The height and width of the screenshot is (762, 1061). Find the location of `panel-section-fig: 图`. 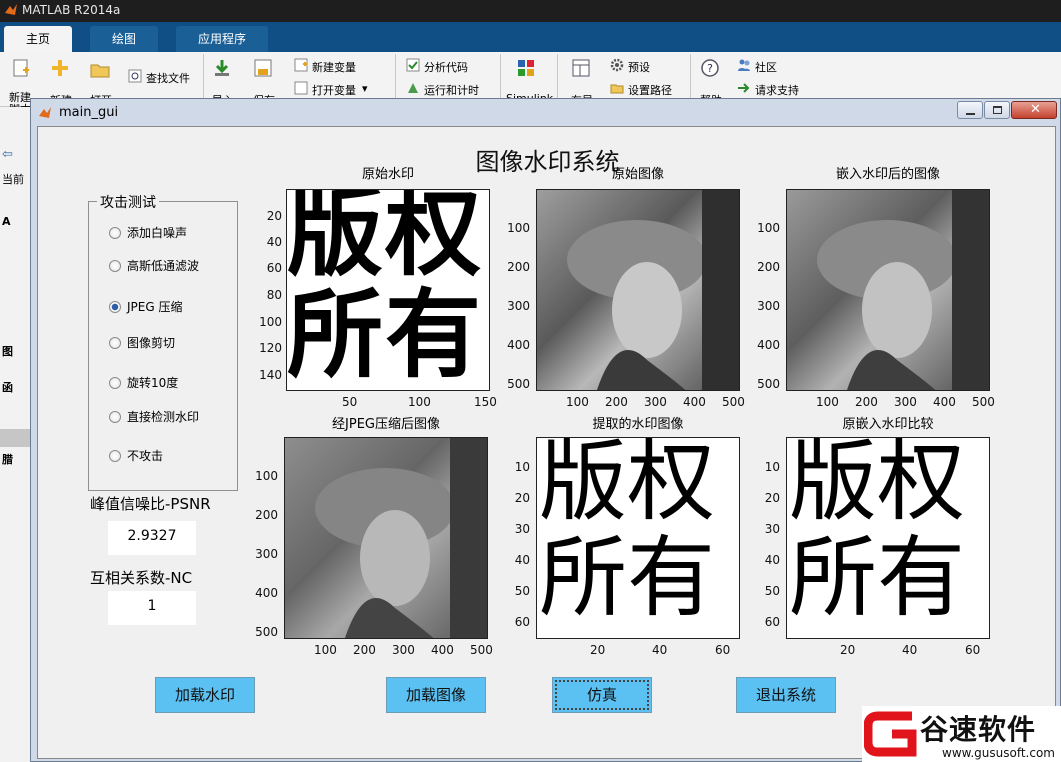

panel-section-fig: 图 is located at coordinates (7, 351).